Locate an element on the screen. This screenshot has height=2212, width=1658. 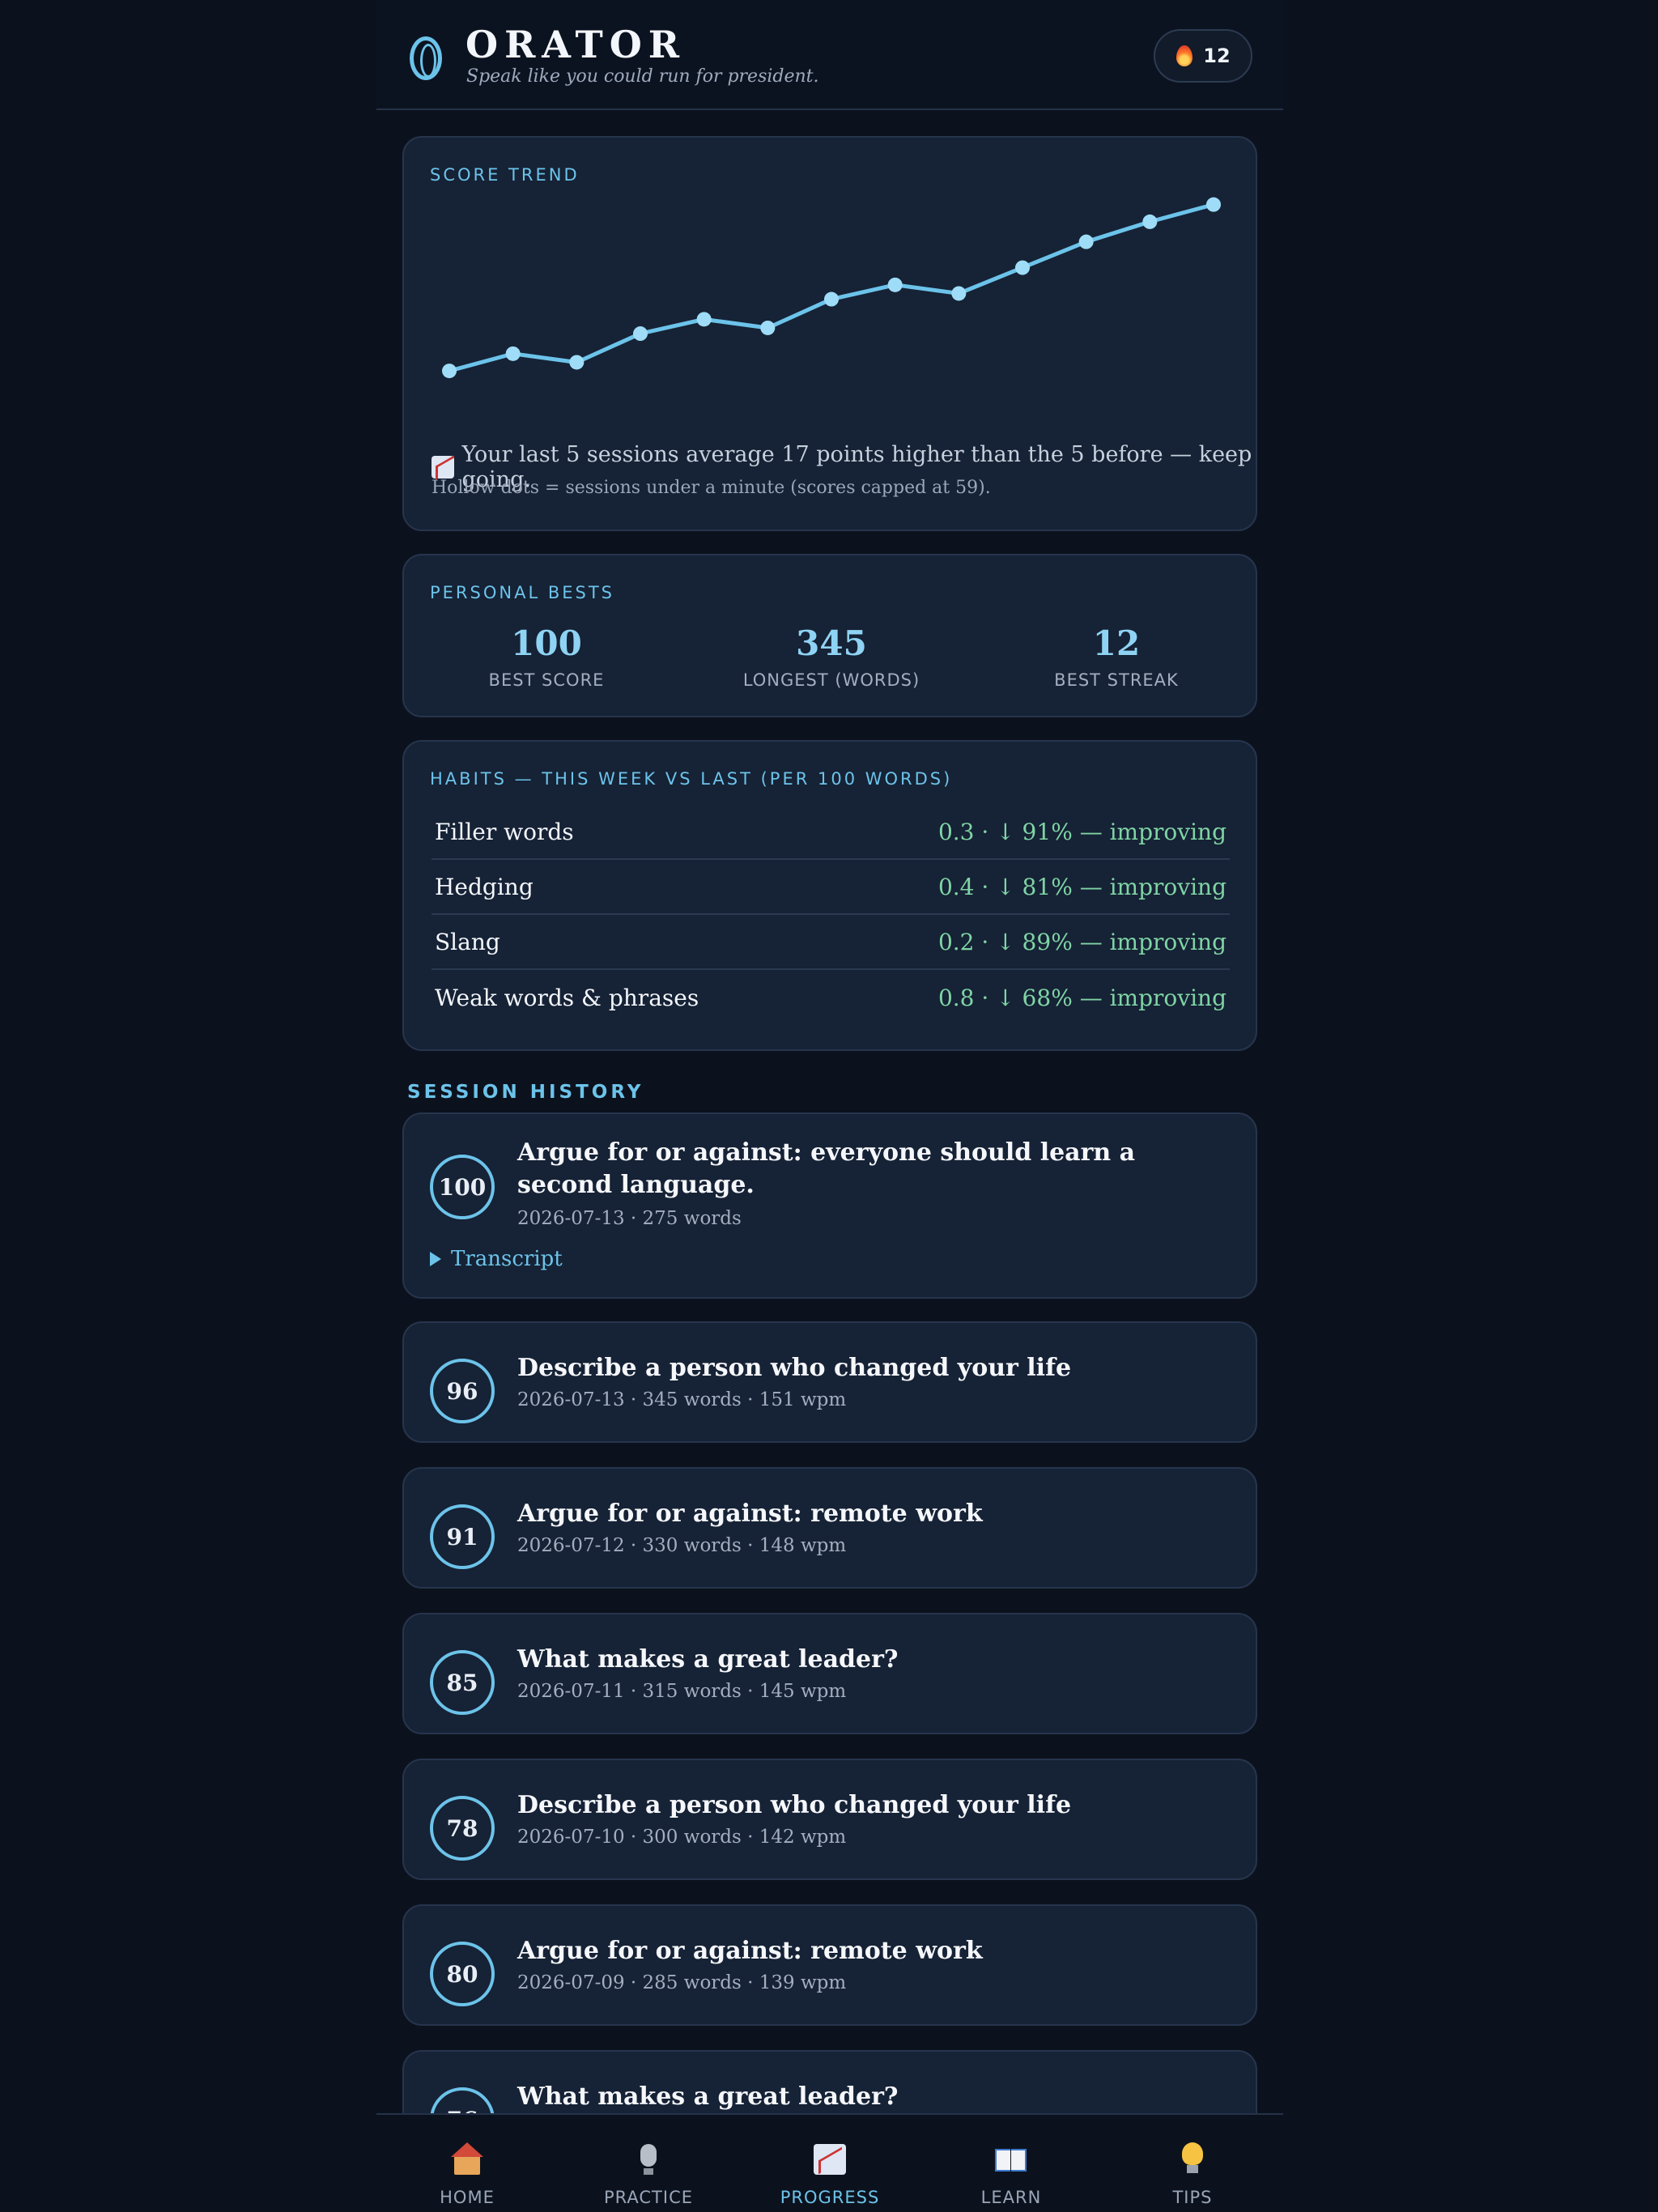
session-score: 85 is located at coordinates (462, 1682).